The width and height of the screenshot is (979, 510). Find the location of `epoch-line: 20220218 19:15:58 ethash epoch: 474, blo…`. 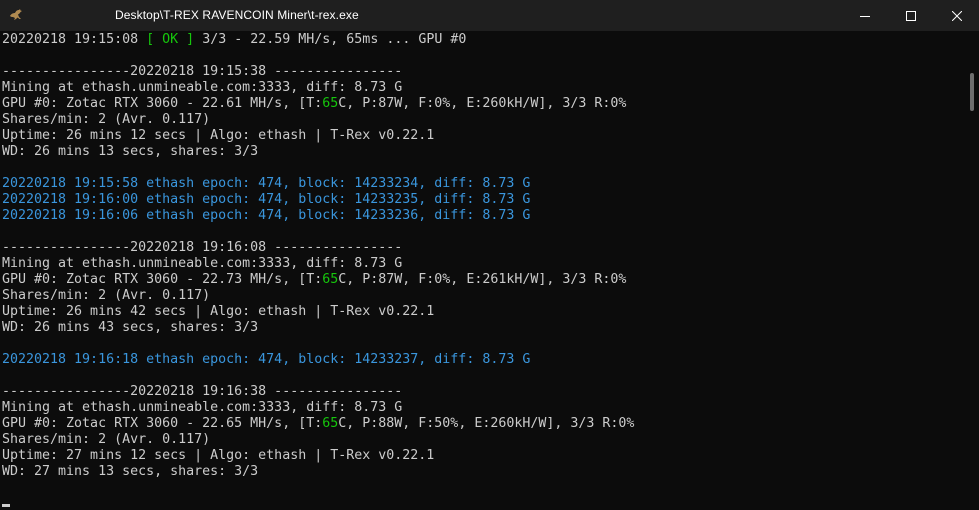

epoch-line: 20220218 19:15:58 ethash epoch: 474, blo… is located at coordinates (266, 183).